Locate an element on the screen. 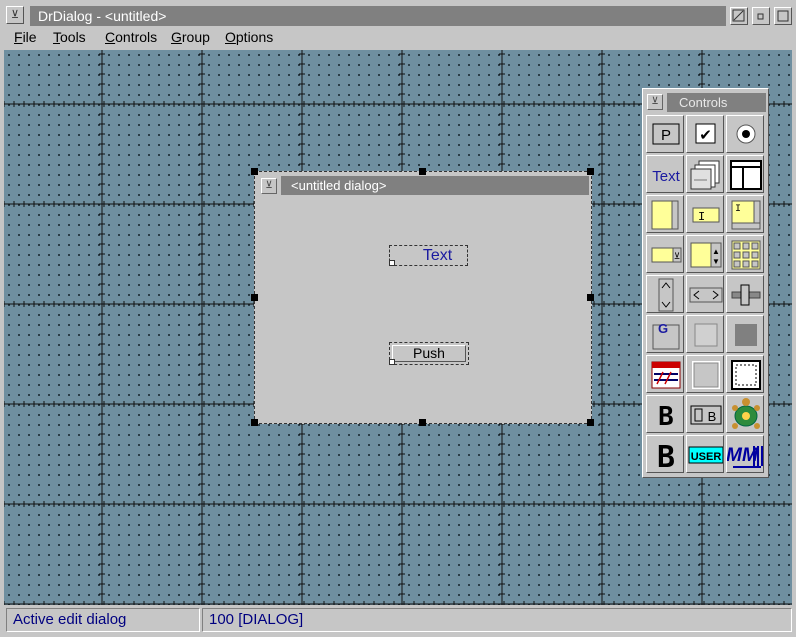  value-set-icon is located at coordinates (746, 255).